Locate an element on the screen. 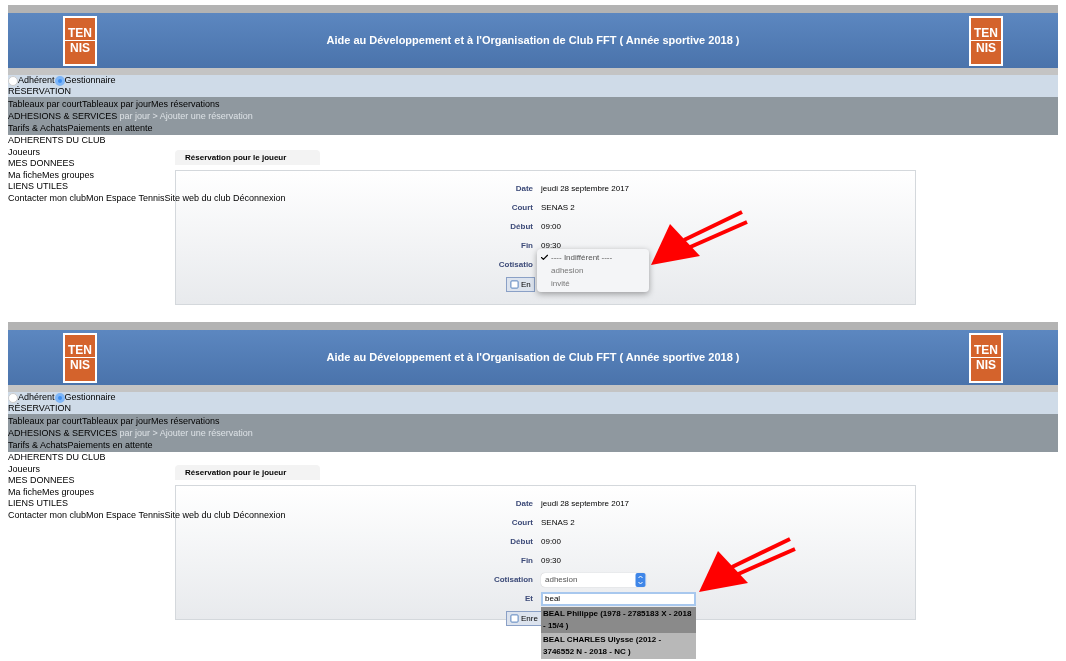 The image size is (1066, 661). menu-option: adhesion is located at coordinates (593, 270).